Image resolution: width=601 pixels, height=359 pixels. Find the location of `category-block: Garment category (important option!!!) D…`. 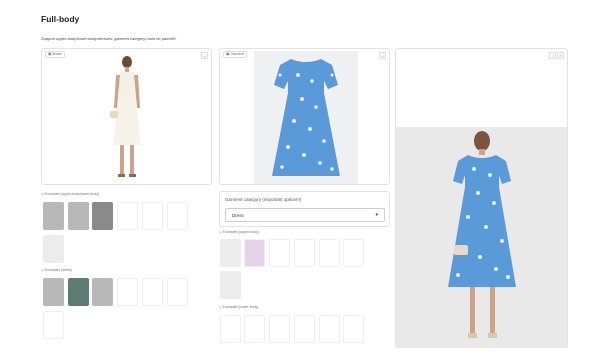

category-block: Garment category (important option!!!) D… is located at coordinates (304, 209).